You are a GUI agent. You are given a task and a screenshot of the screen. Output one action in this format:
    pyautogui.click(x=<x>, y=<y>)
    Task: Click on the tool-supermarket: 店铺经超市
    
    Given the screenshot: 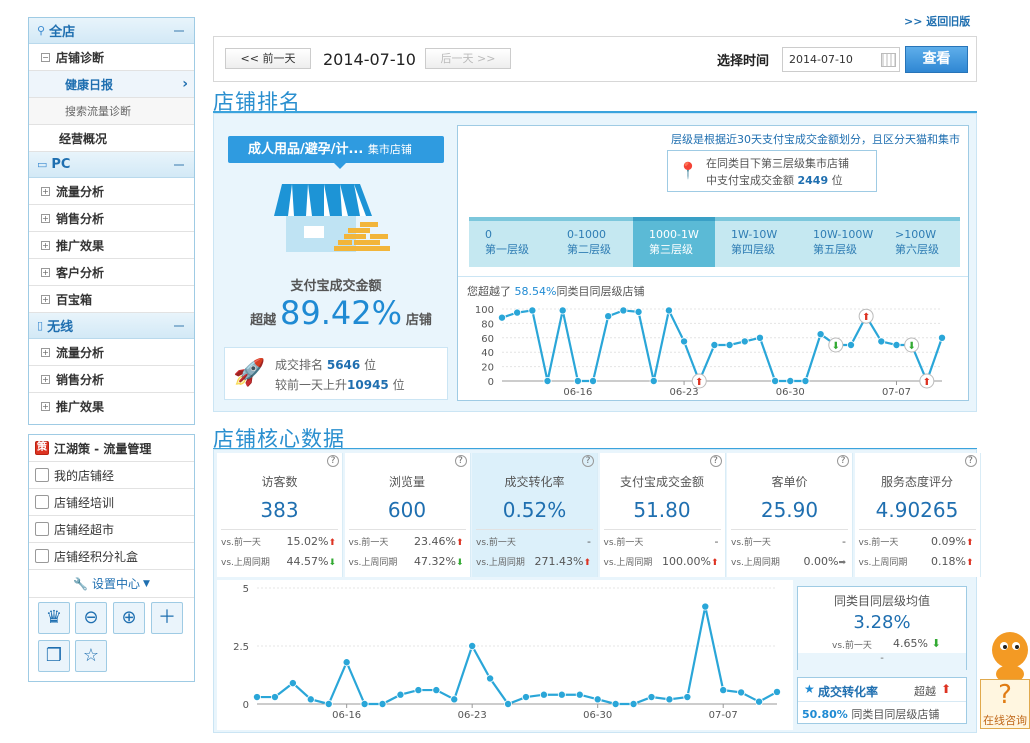 What is the action you would take?
    pyautogui.click(x=111, y=529)
    